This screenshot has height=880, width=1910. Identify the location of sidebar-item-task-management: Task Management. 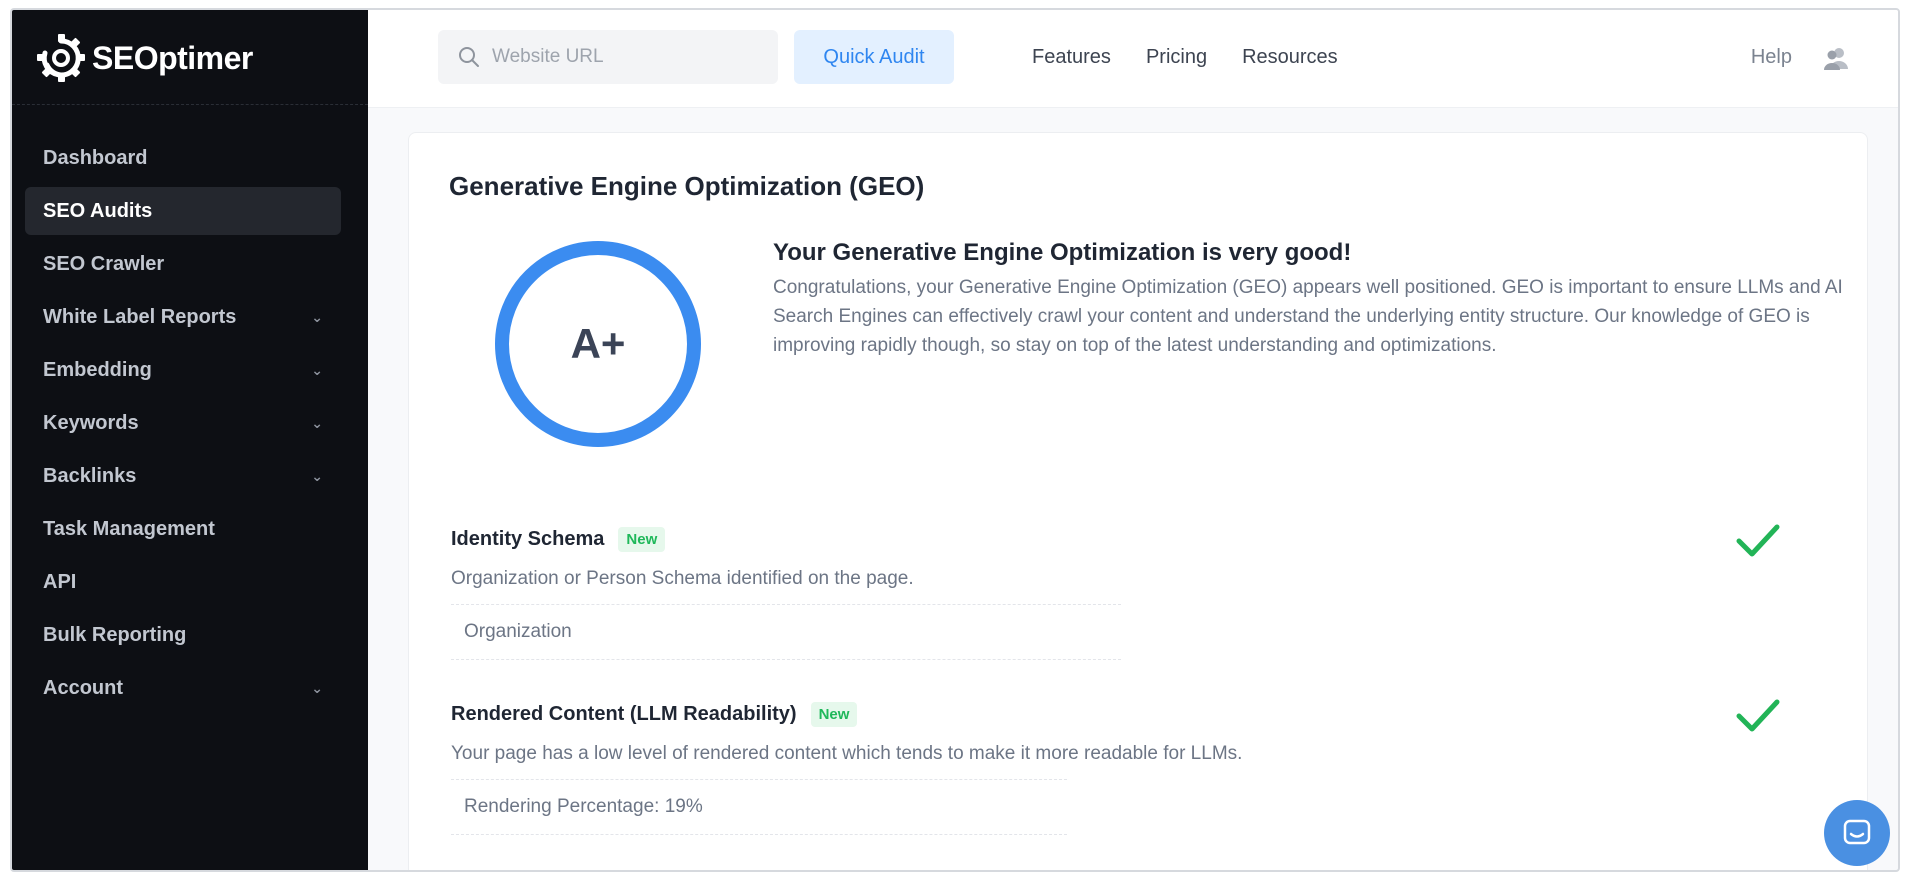
(183, 529).